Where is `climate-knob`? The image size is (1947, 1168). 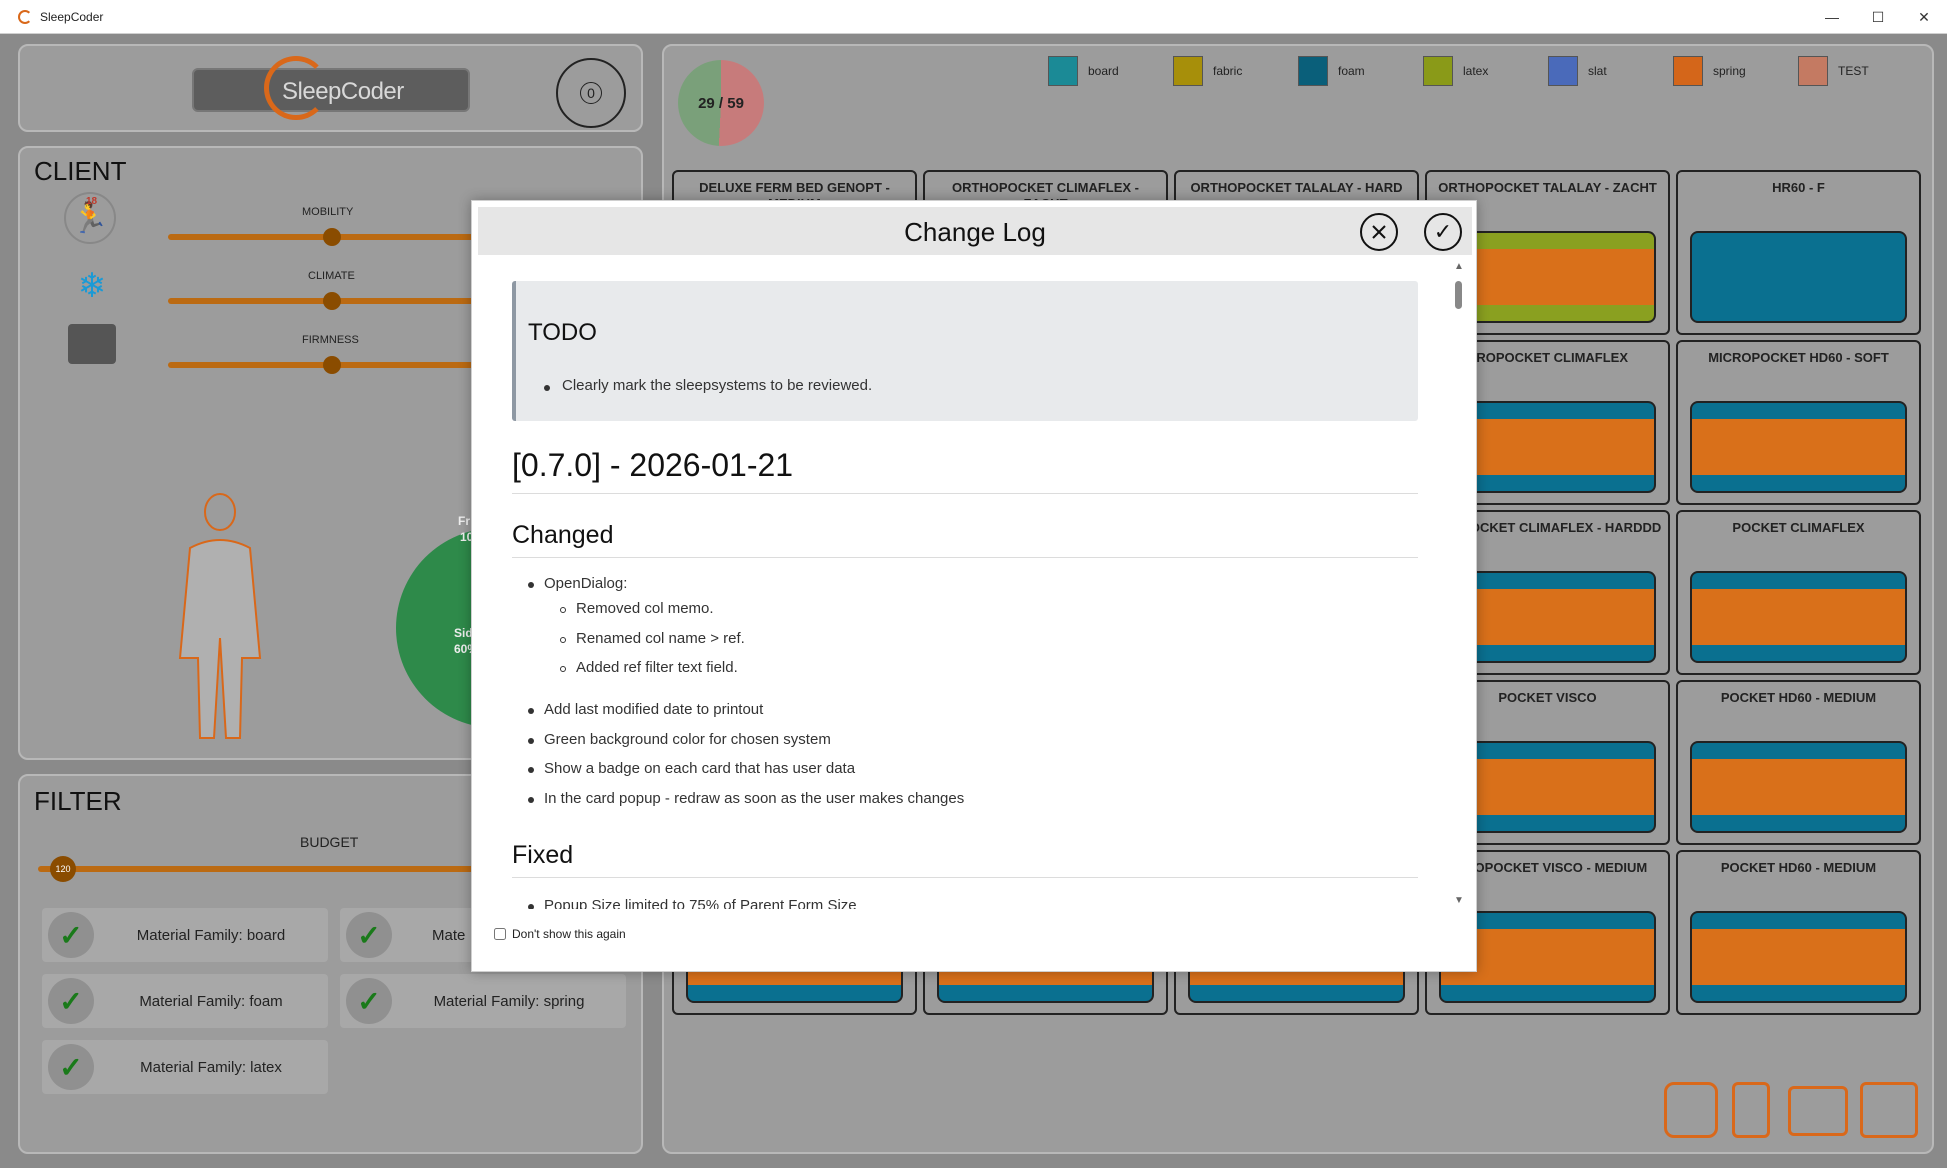
climate-knob is located at coordinates (332, 301).